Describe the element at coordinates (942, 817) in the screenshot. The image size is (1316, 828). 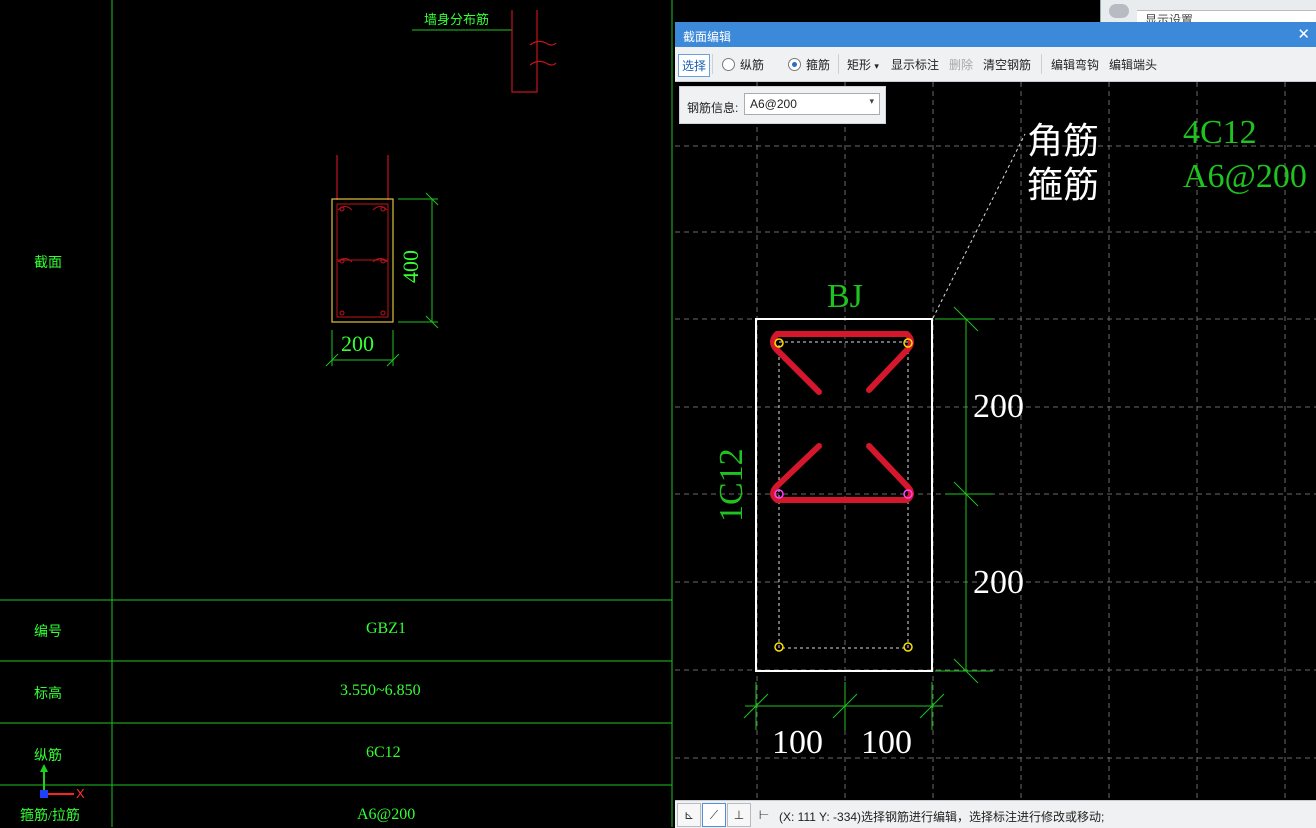
I see `status-text: (X: 111 Y: -334)选择钢筋进行编辑，选择标注进行修改或移动;` at that location.